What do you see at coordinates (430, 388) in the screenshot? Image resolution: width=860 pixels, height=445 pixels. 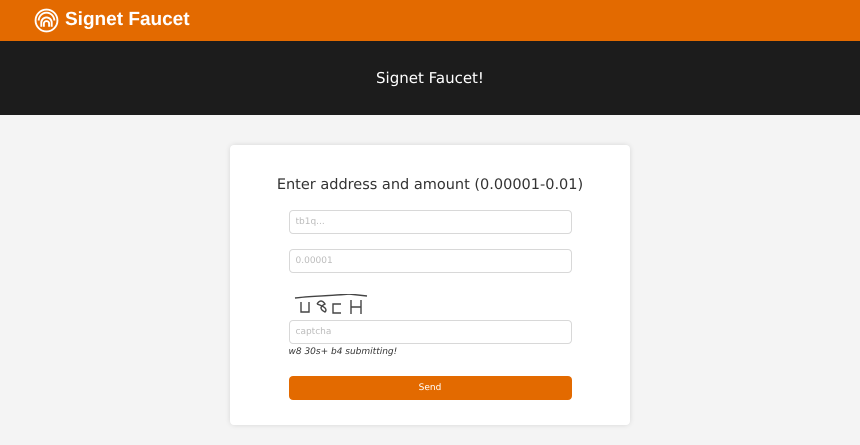 I see `send-button: Send` at bounding box center [430, 388].